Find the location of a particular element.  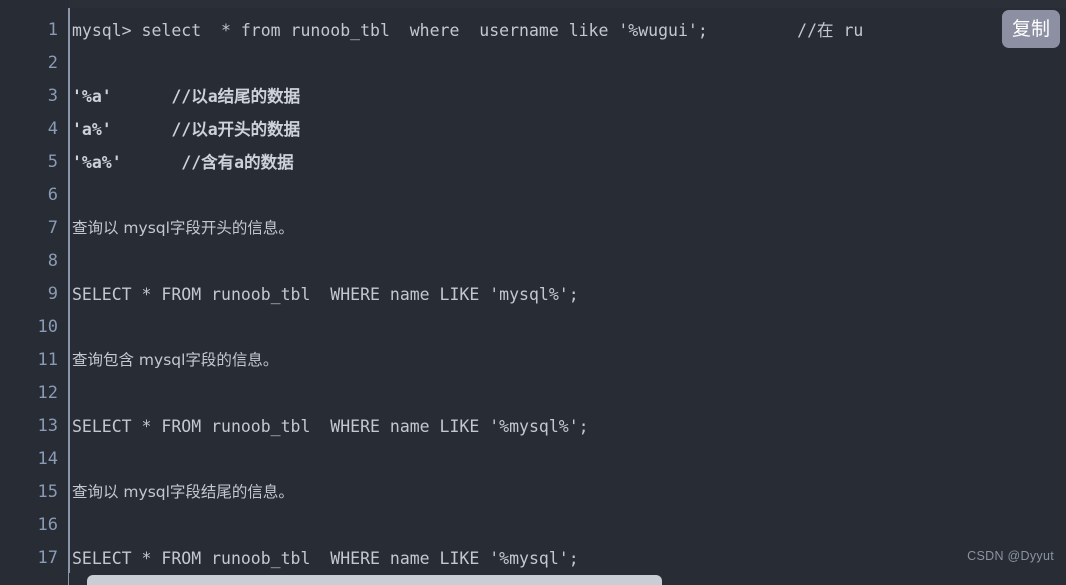

line-number: 13 is located at coordinates (47, 426).